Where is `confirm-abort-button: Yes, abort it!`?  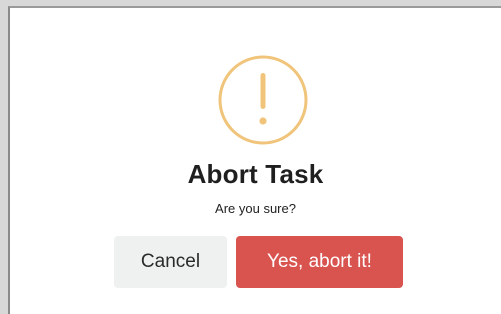 confirm-abort-button: Yes, abort it! is located at coordinates (319, 262).